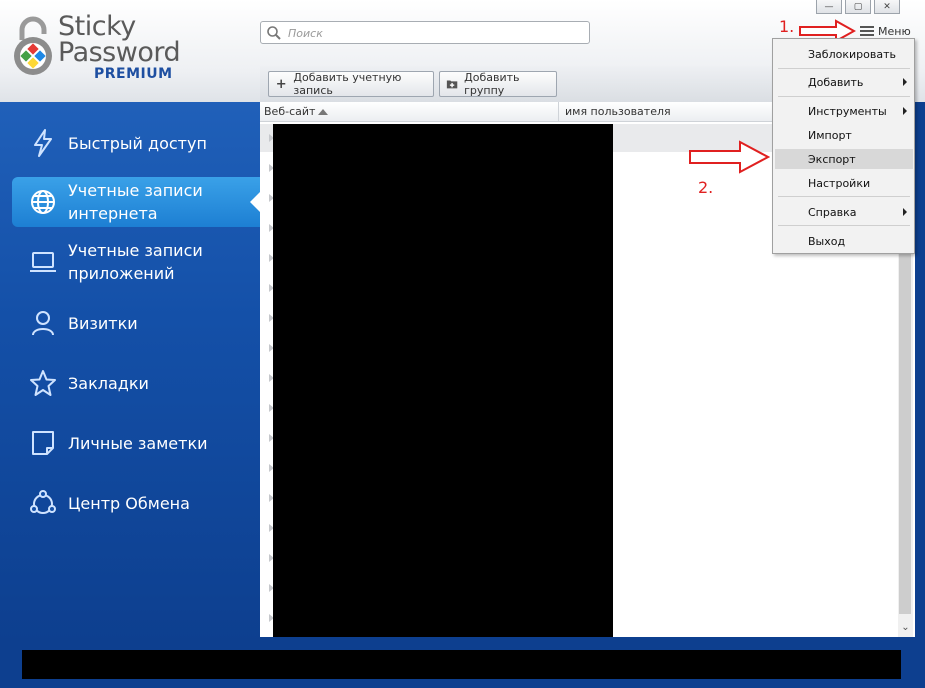 This screenshot has height=688, width=925. I want to click on menu-item-label: Импорт, so click(830, 135).